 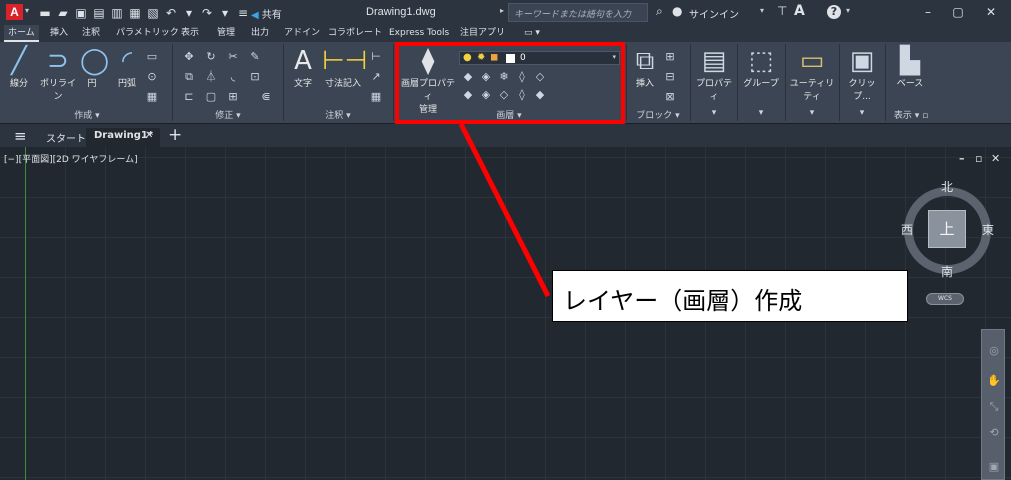 I want to click on callout-pointer-line, so click(x=504, y=210).